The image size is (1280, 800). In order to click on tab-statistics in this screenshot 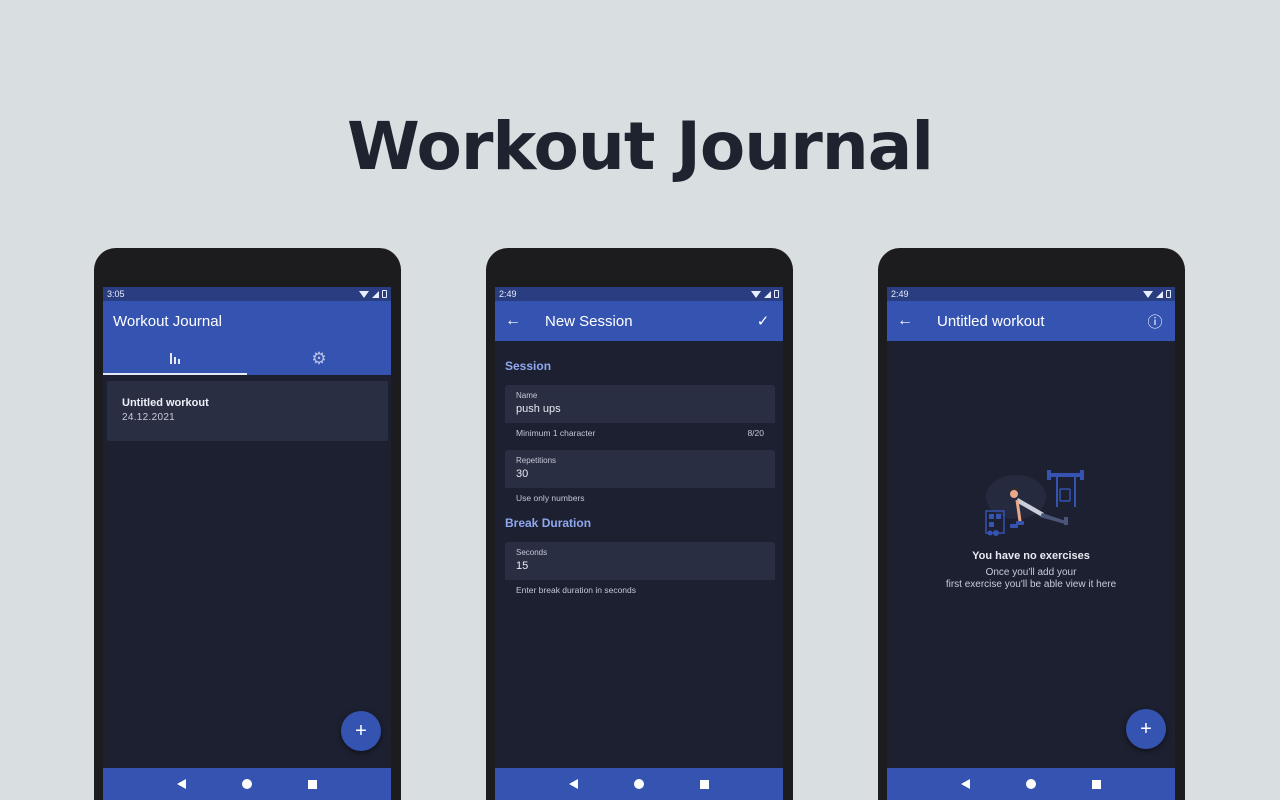, I will do `click(175, 358)`.